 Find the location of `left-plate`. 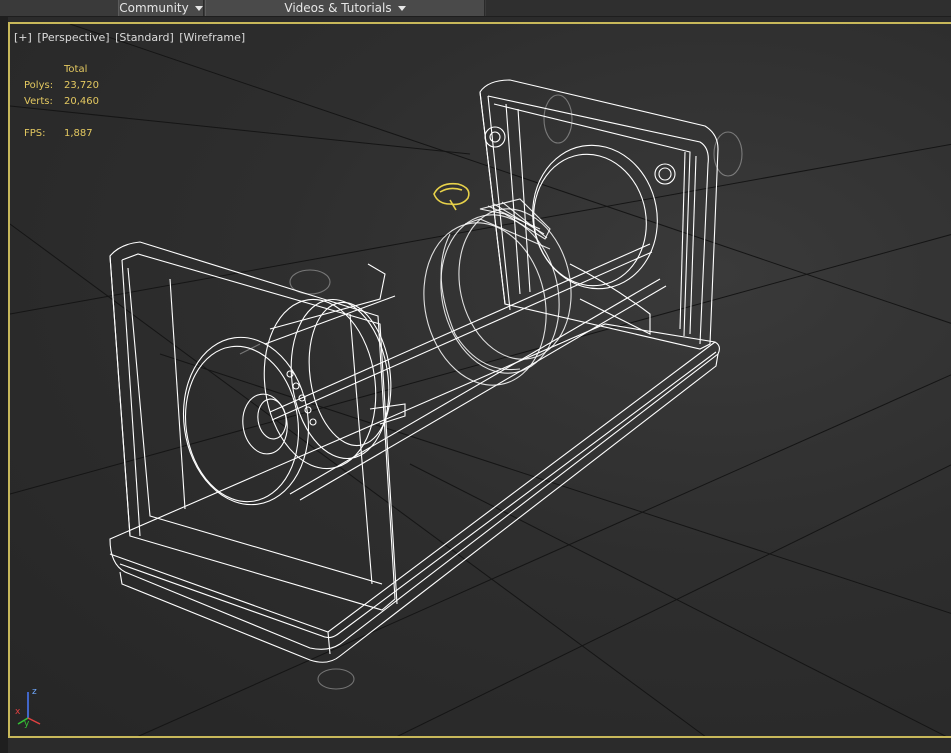

left-plate is located at coordinates (253, 426).